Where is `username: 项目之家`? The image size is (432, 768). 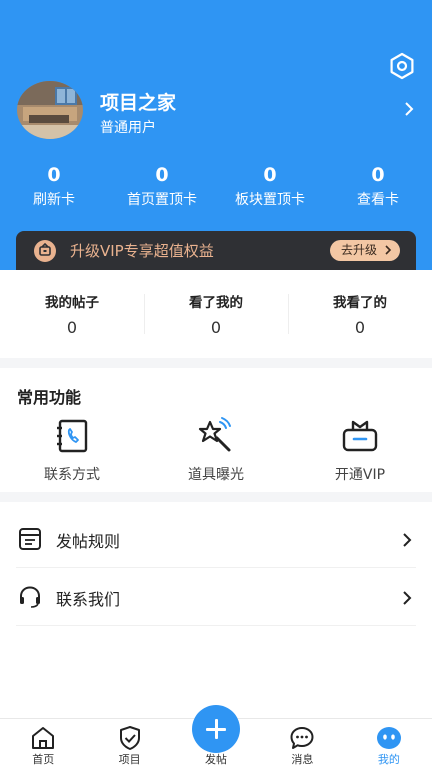
username: 项目之家 is located at coordinates (138, 103).